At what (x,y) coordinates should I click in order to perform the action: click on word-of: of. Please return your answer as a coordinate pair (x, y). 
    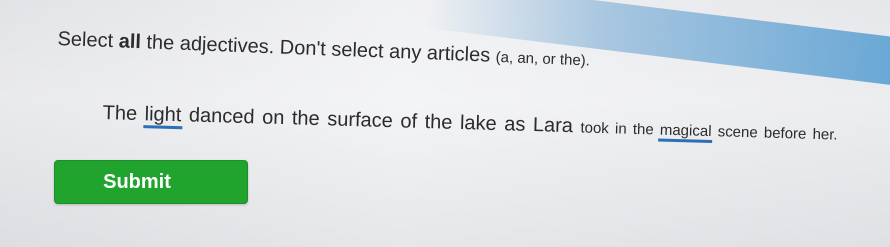
    Looking at the image, I should click on (408, 121).